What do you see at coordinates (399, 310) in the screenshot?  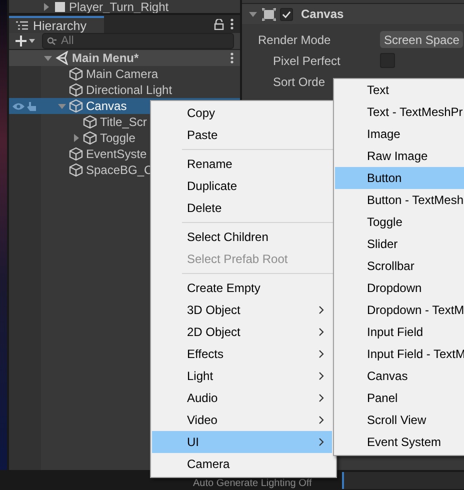 I see `menu-item: Dropdown - TextM` at bounding box center [399, 310].